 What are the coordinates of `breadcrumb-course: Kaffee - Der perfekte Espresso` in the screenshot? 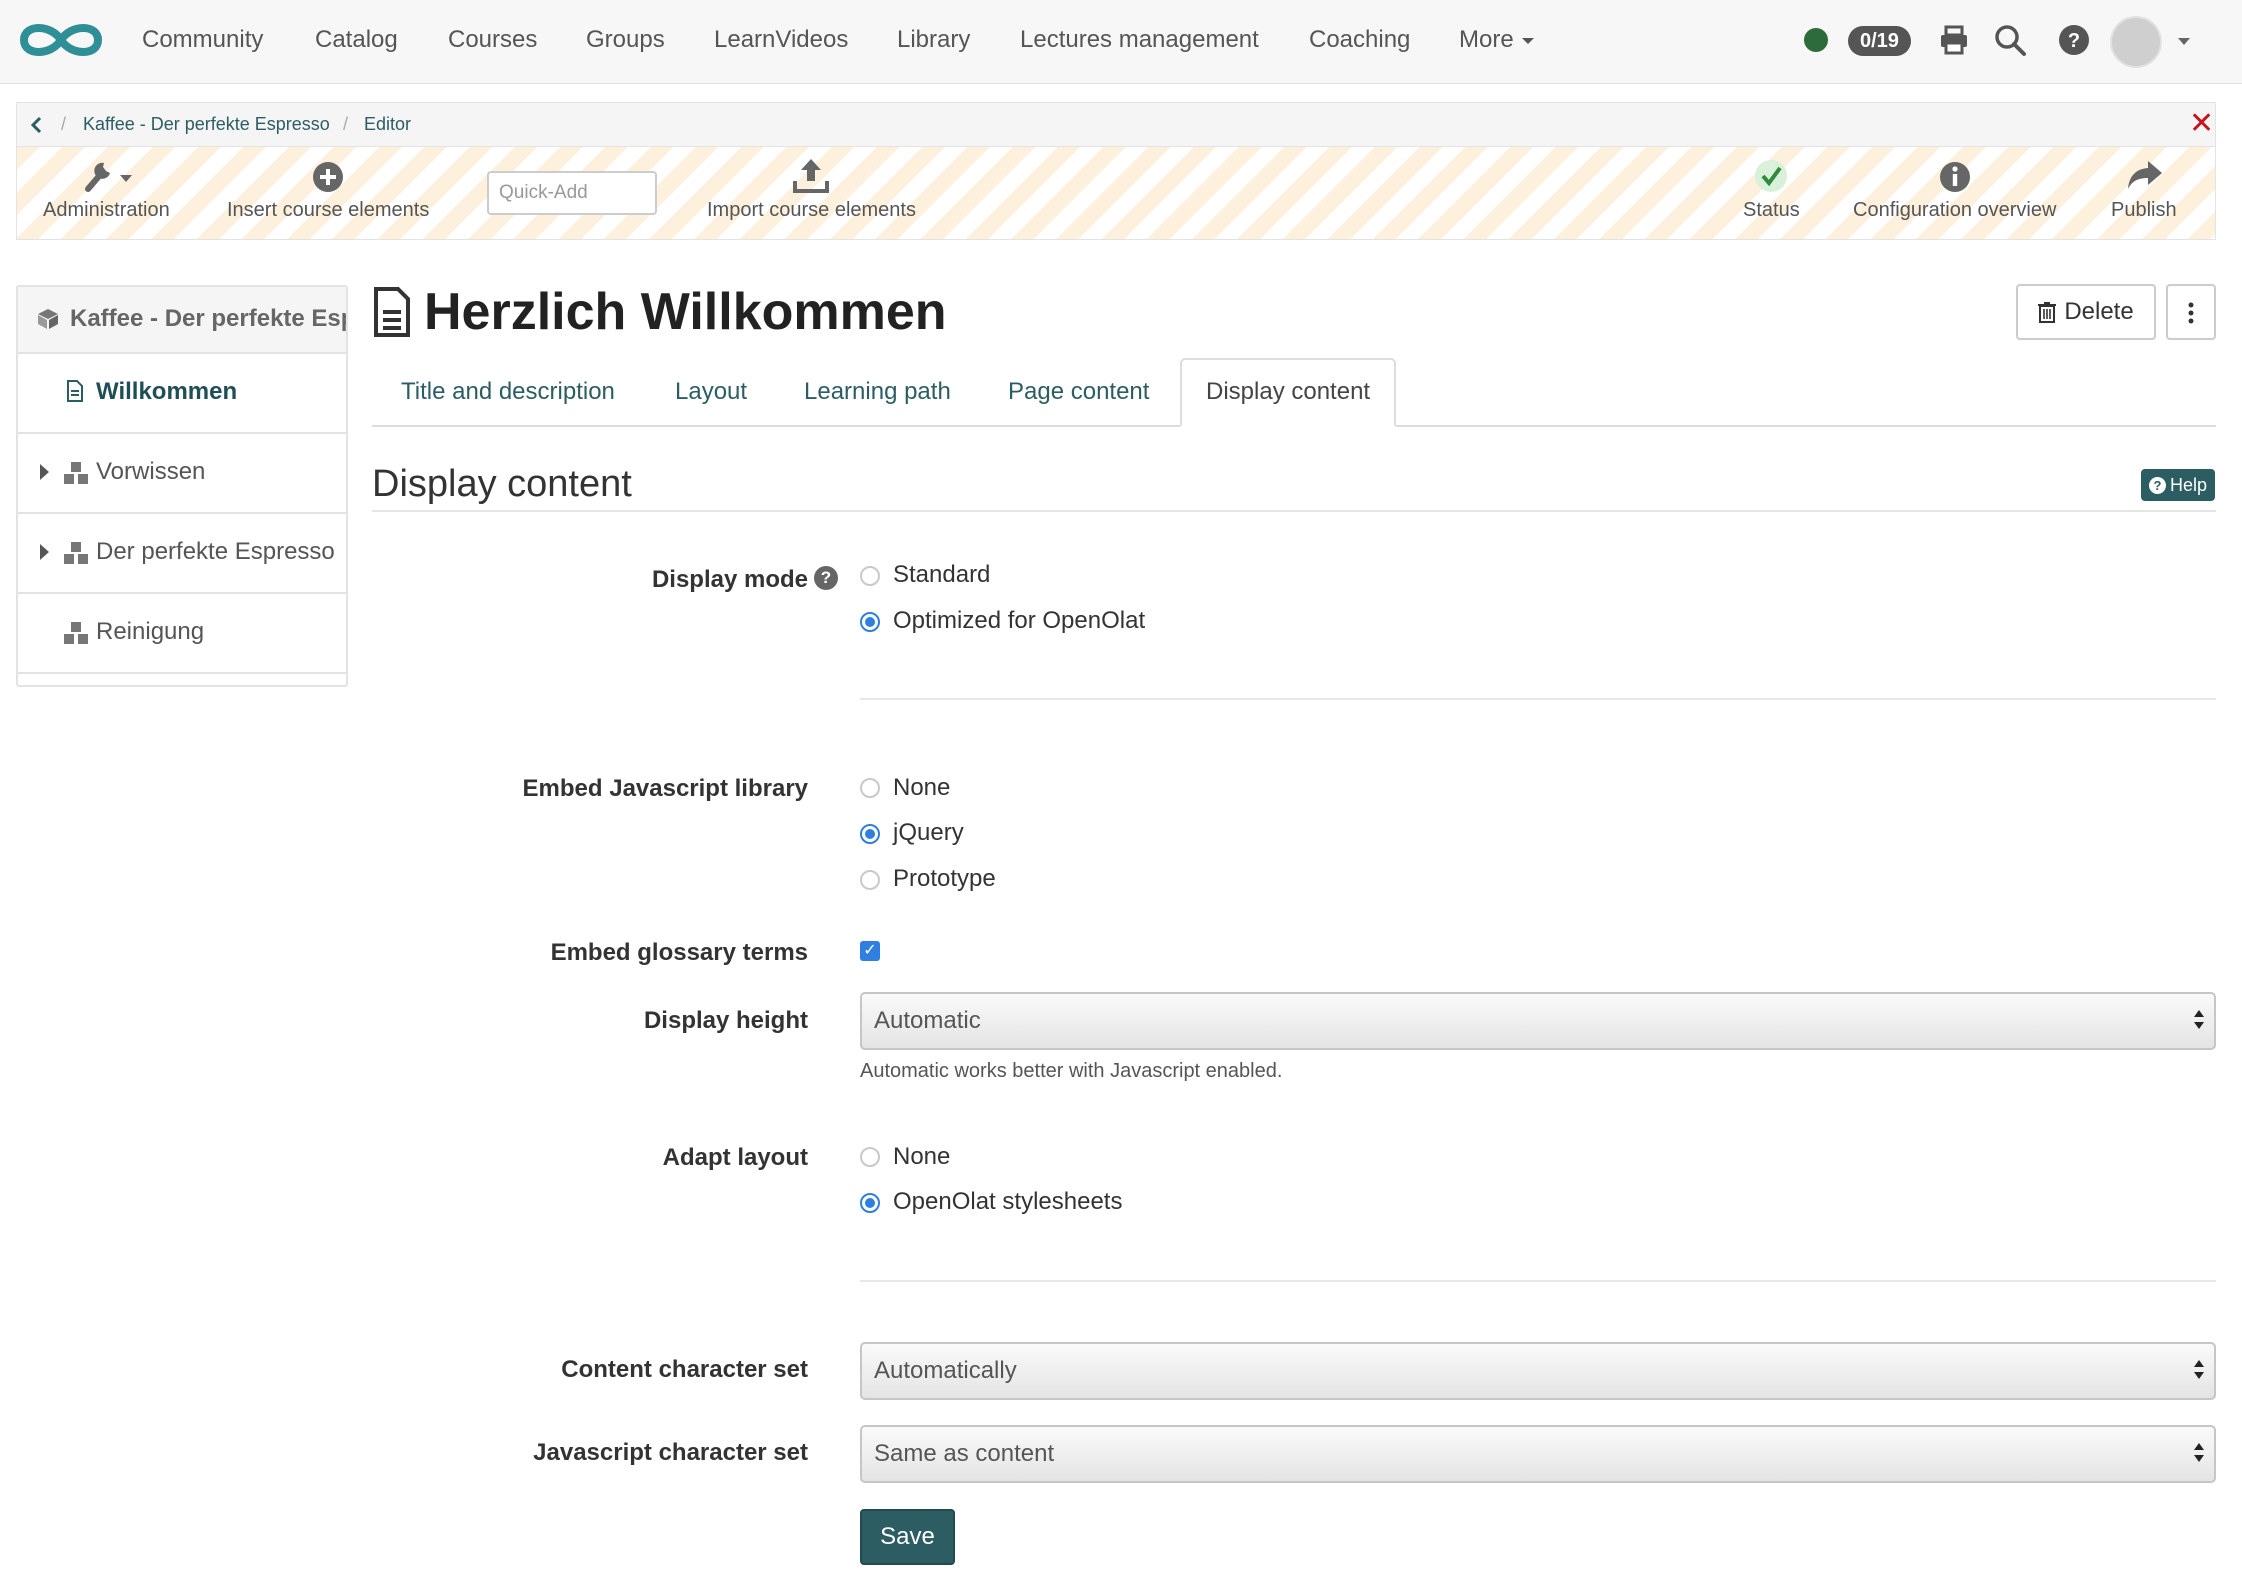 It's located at (206, 124).